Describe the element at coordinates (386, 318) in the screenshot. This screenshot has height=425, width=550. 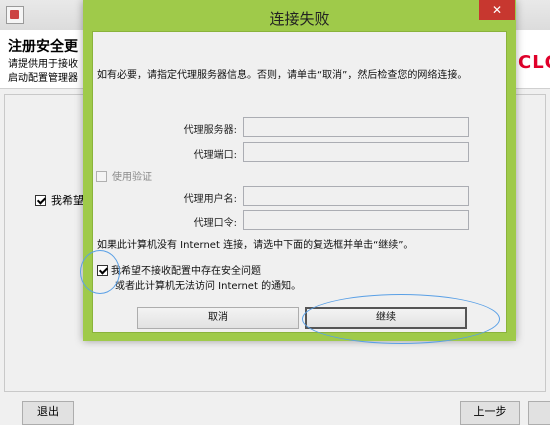
I see `continue-button: 继续` at that location.